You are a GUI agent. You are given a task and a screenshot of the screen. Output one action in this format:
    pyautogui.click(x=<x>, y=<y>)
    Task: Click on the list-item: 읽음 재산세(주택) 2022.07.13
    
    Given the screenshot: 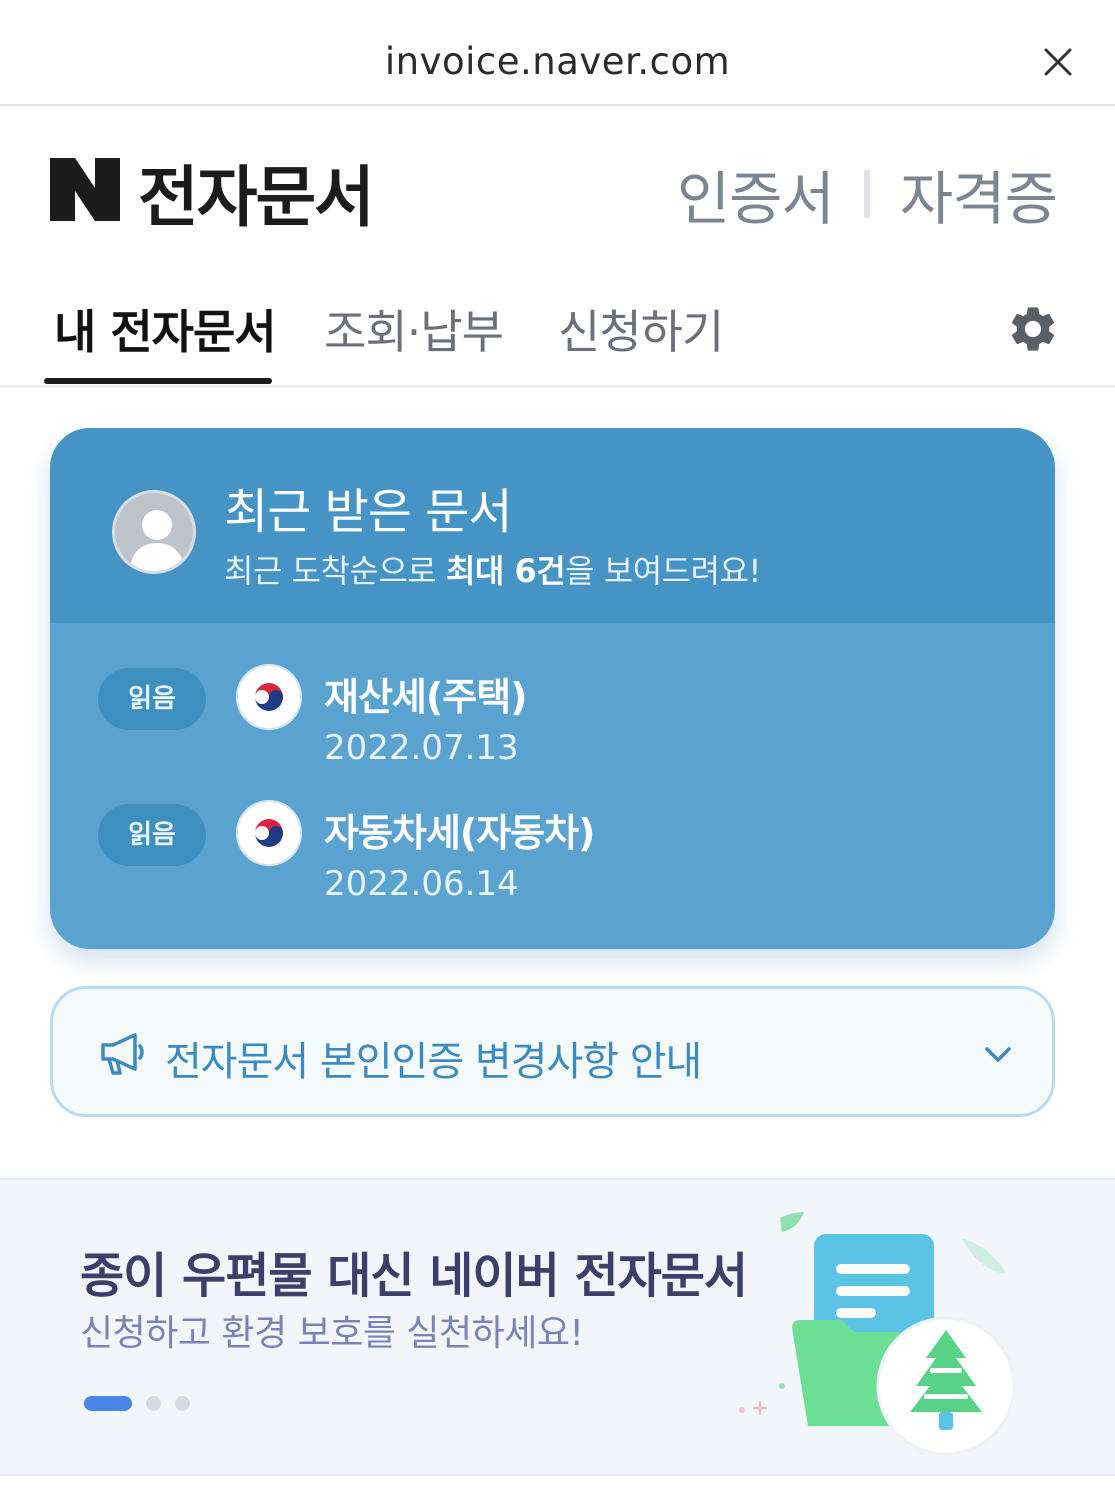 What is the action you would take?
    pyautogui.click(x=552, y=719)
    